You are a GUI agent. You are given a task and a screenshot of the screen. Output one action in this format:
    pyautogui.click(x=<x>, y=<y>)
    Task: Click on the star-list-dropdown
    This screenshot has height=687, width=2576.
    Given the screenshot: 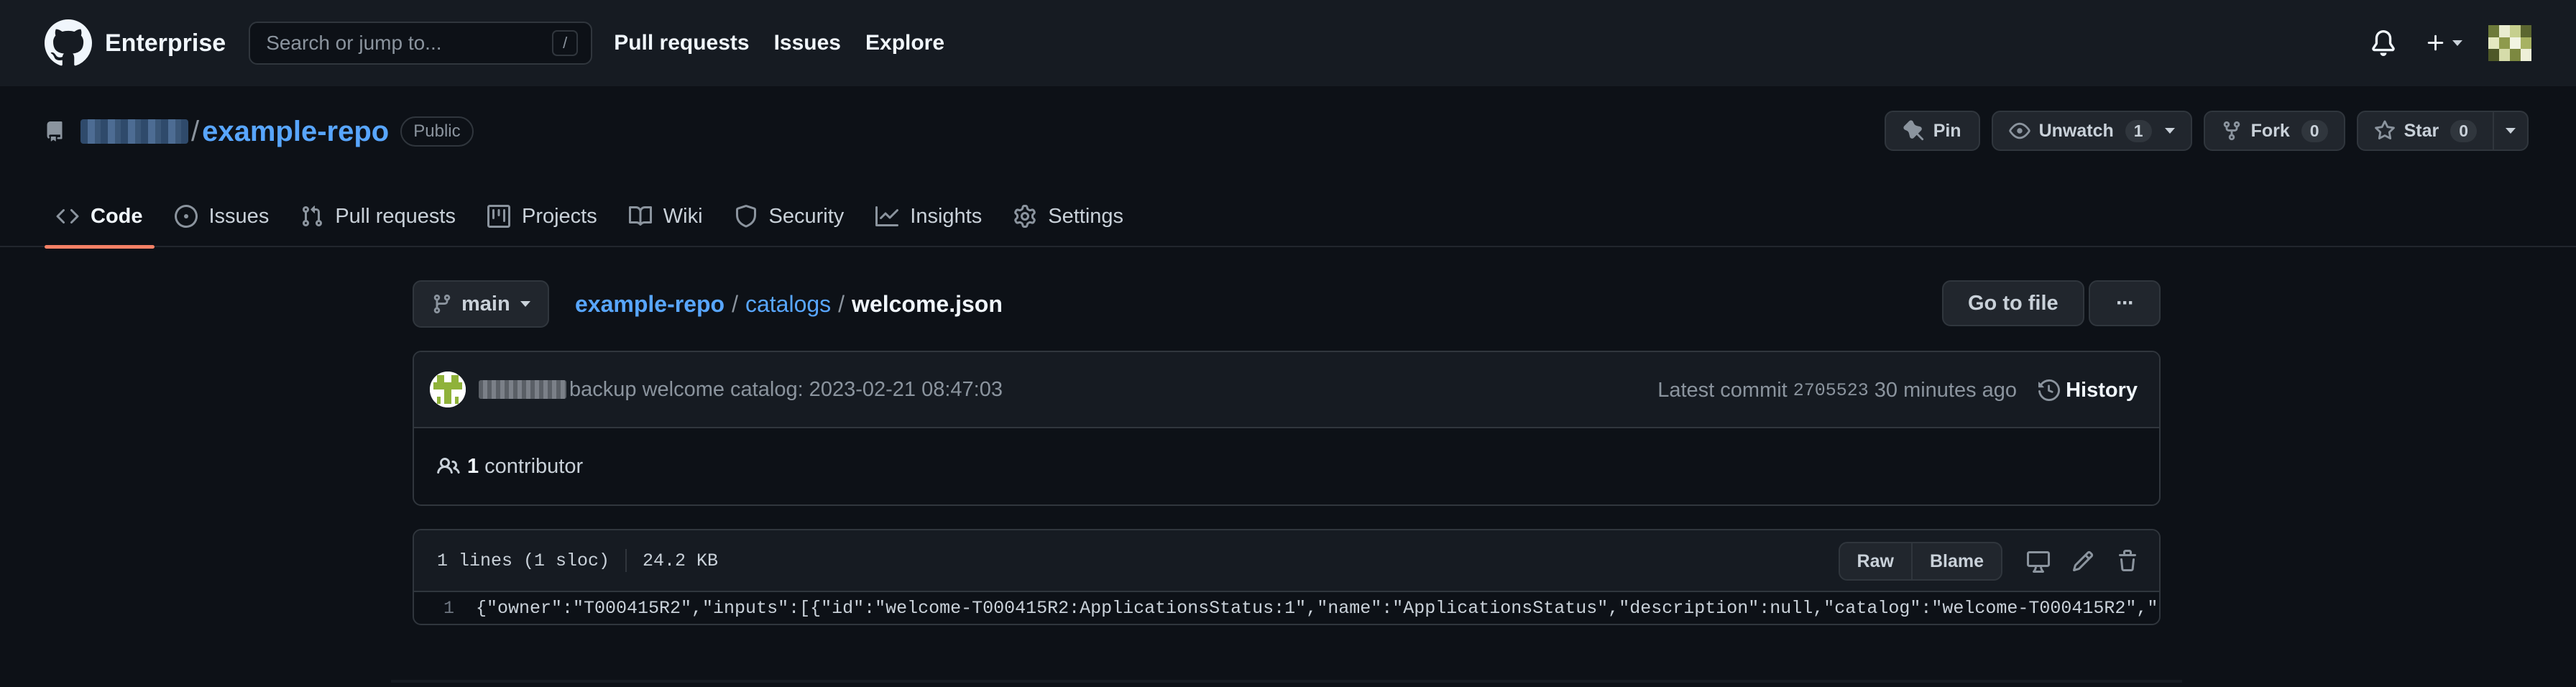 What is the action you would take?
    pyautogui.click(x=2511, y=131)
    